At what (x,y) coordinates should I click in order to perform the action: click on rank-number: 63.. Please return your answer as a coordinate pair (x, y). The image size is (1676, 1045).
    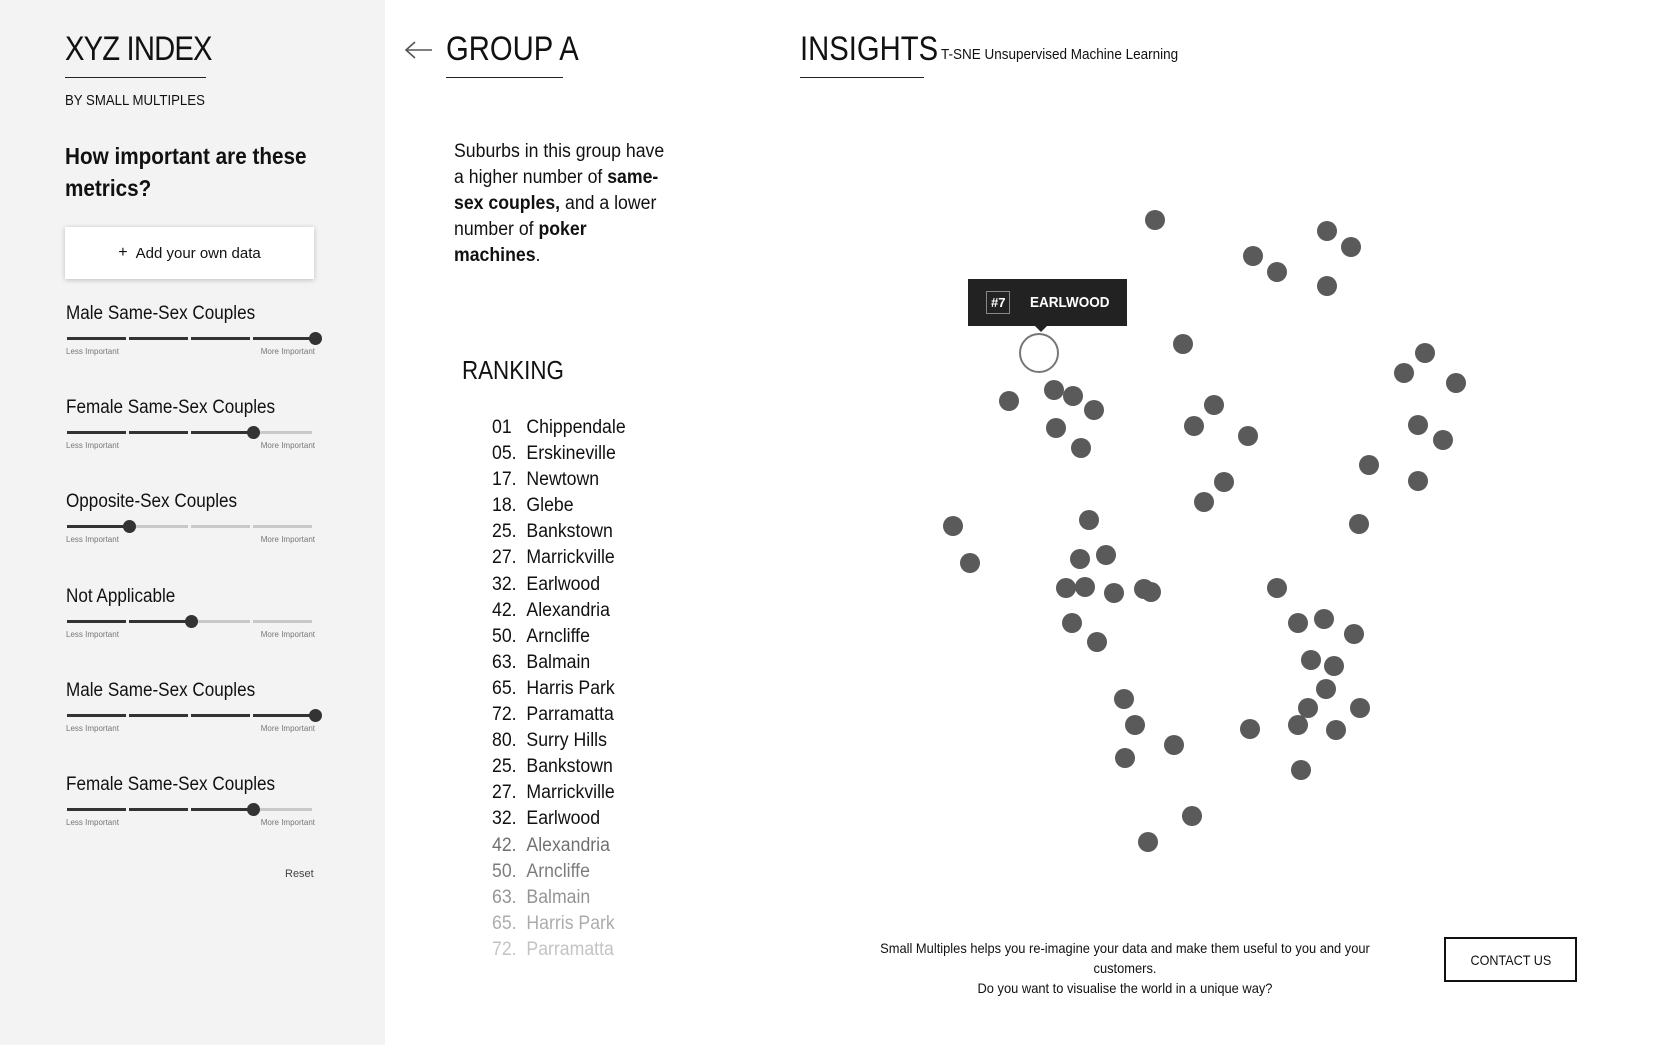
    Looking at the image, I should click on (504, 897).